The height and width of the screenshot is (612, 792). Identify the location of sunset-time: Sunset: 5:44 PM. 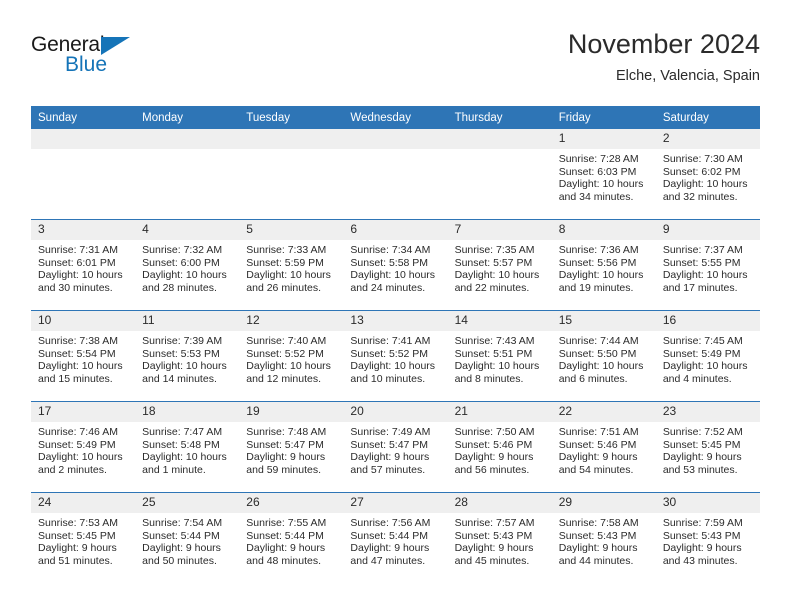
(389, 535).